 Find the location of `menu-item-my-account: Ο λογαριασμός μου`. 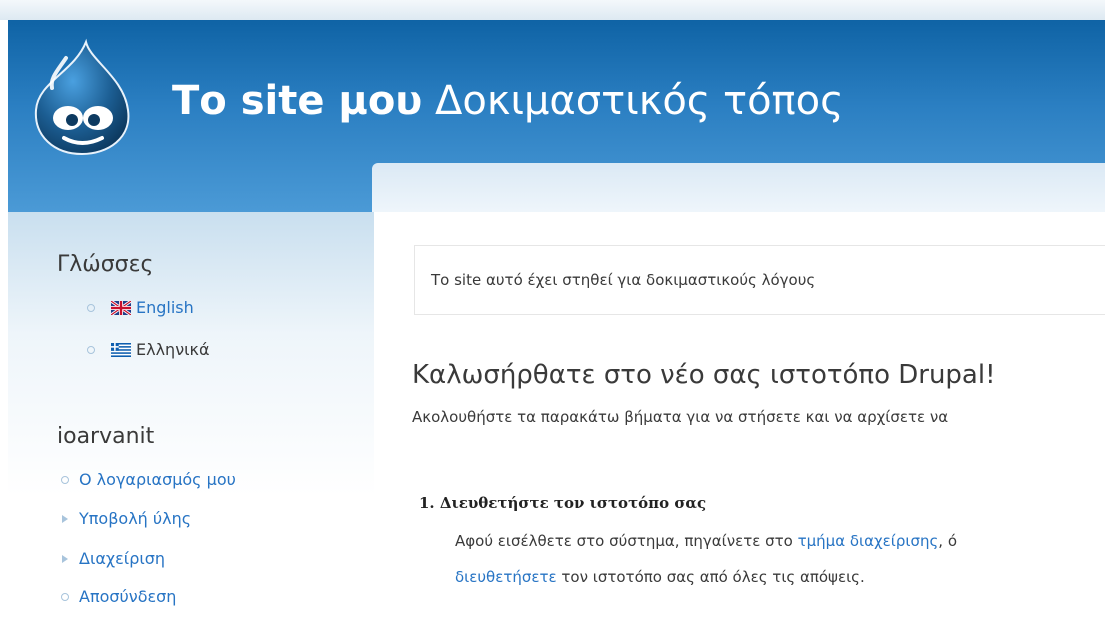

menu-item-my-account: Ο λογαριασμός μου is located at coordinates (148, 479).